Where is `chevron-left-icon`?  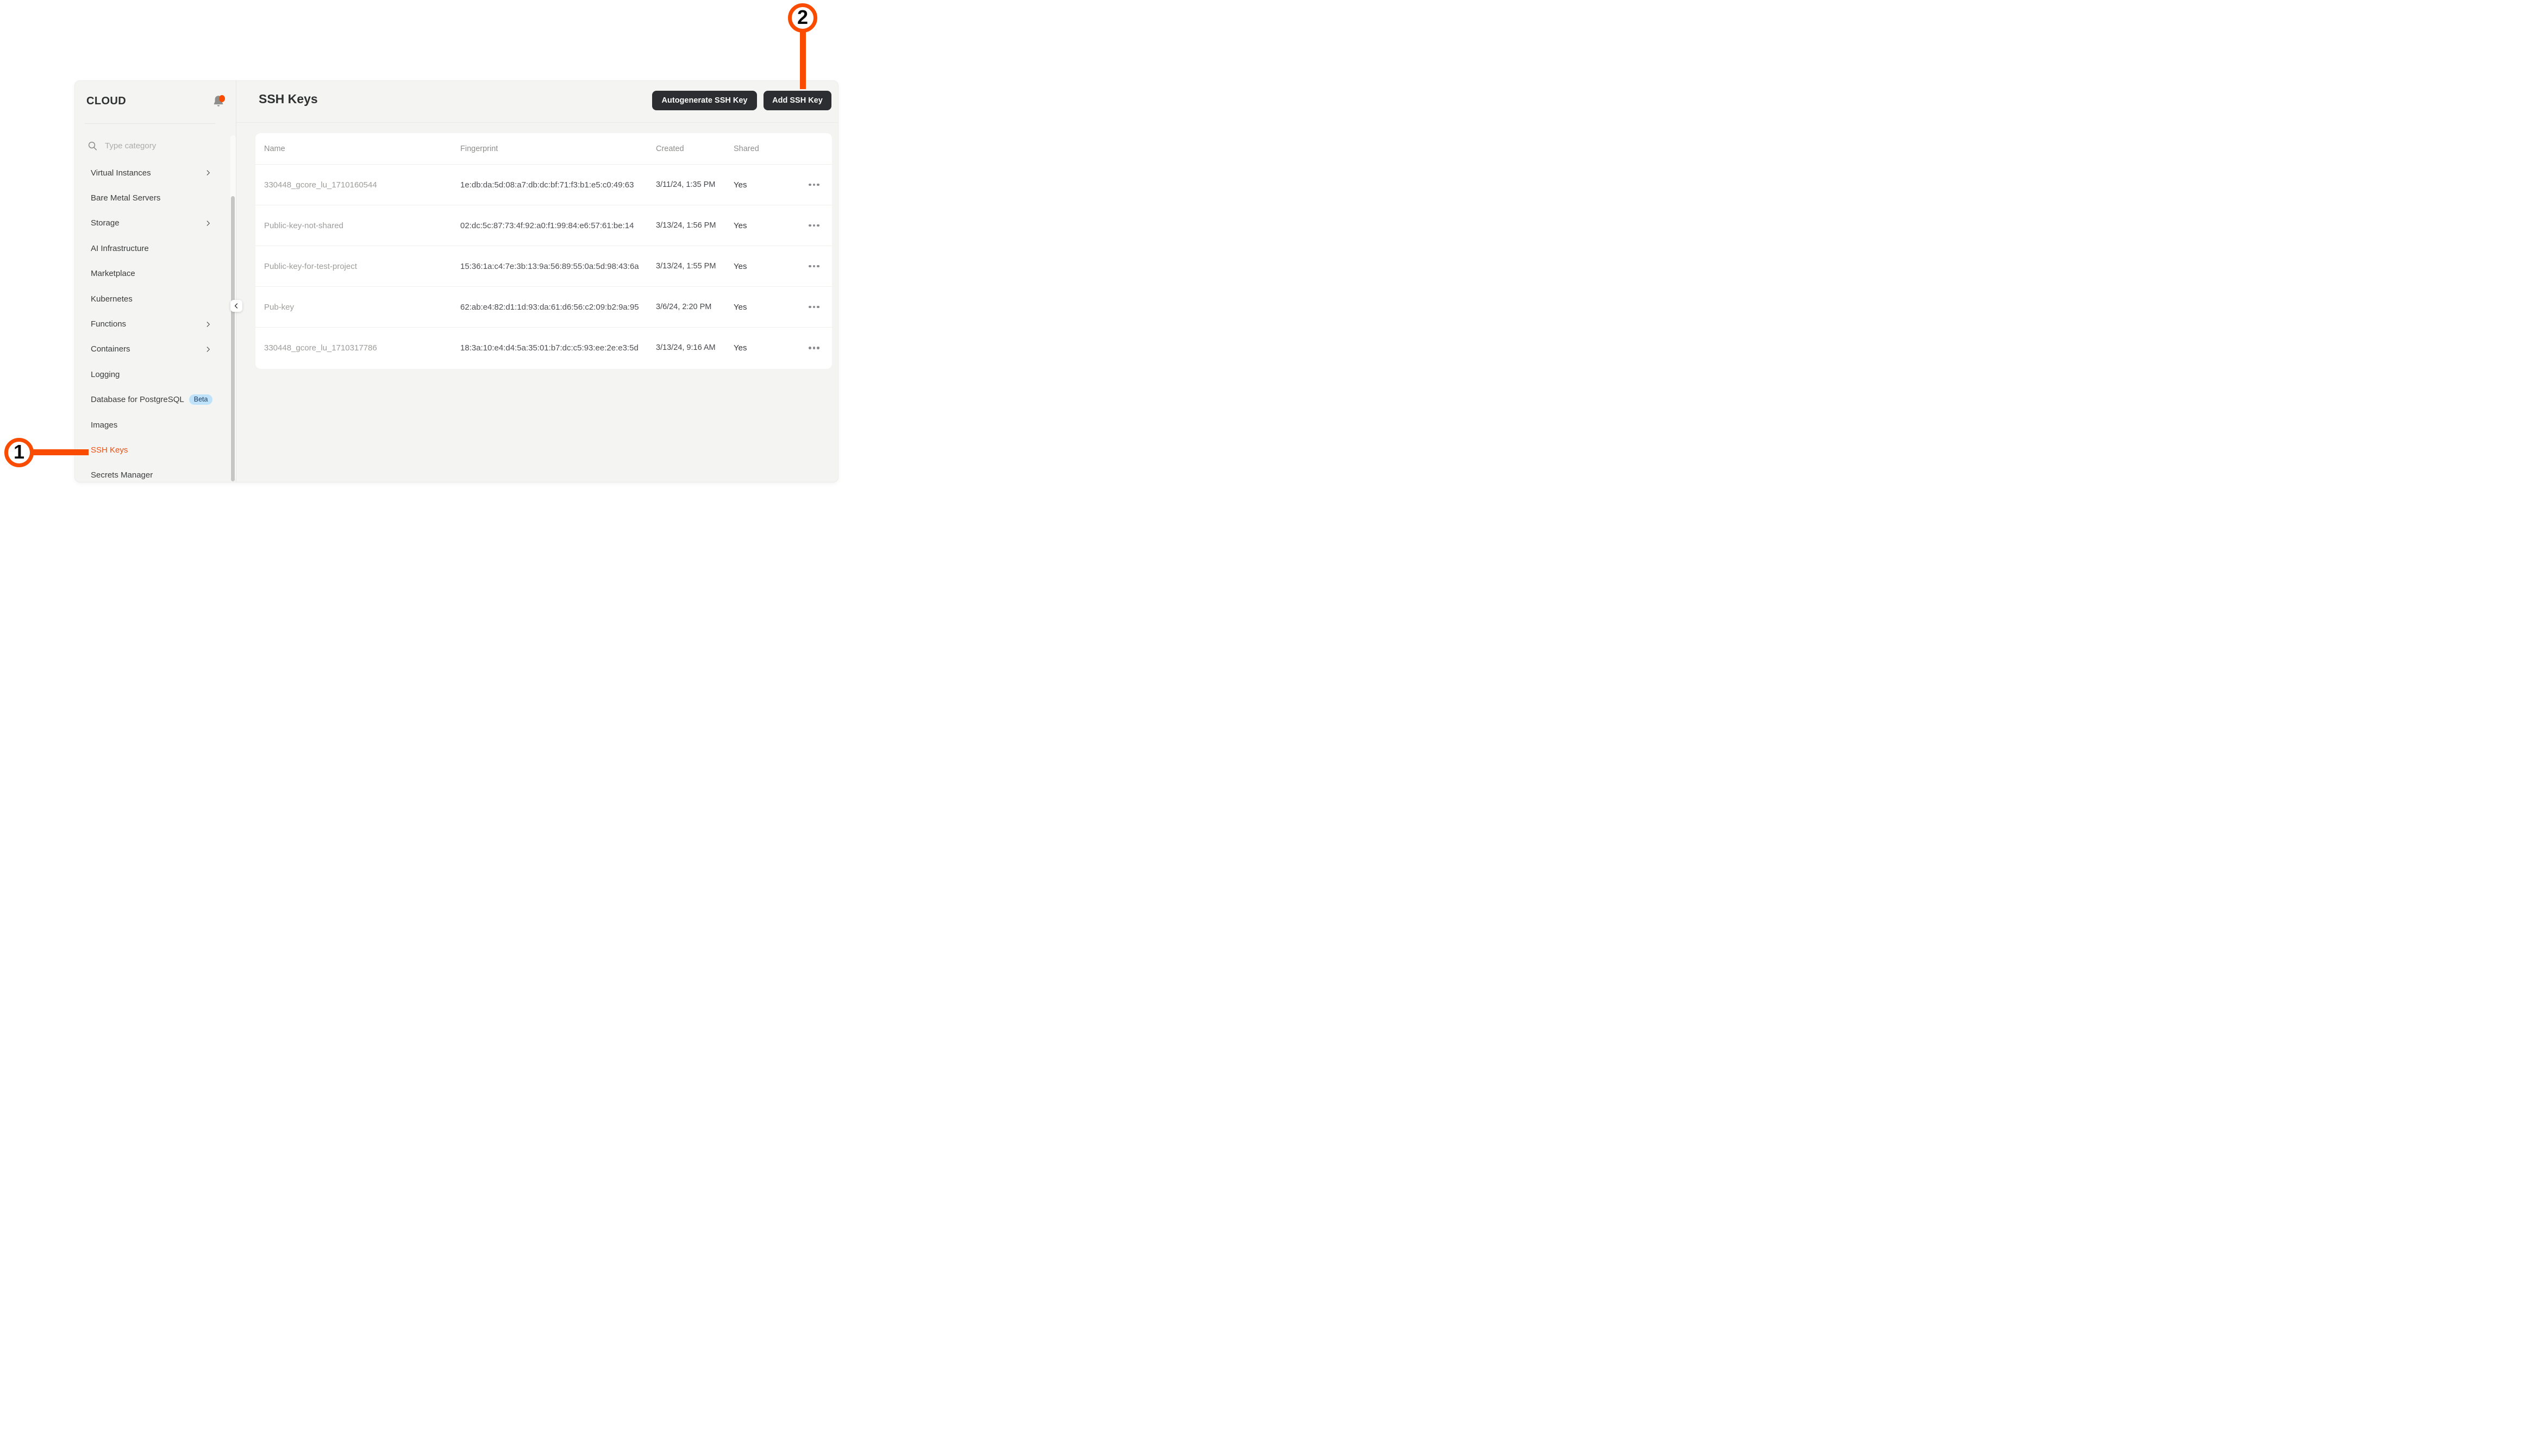 chevron-left-icon is located at coordinates (237, 306).